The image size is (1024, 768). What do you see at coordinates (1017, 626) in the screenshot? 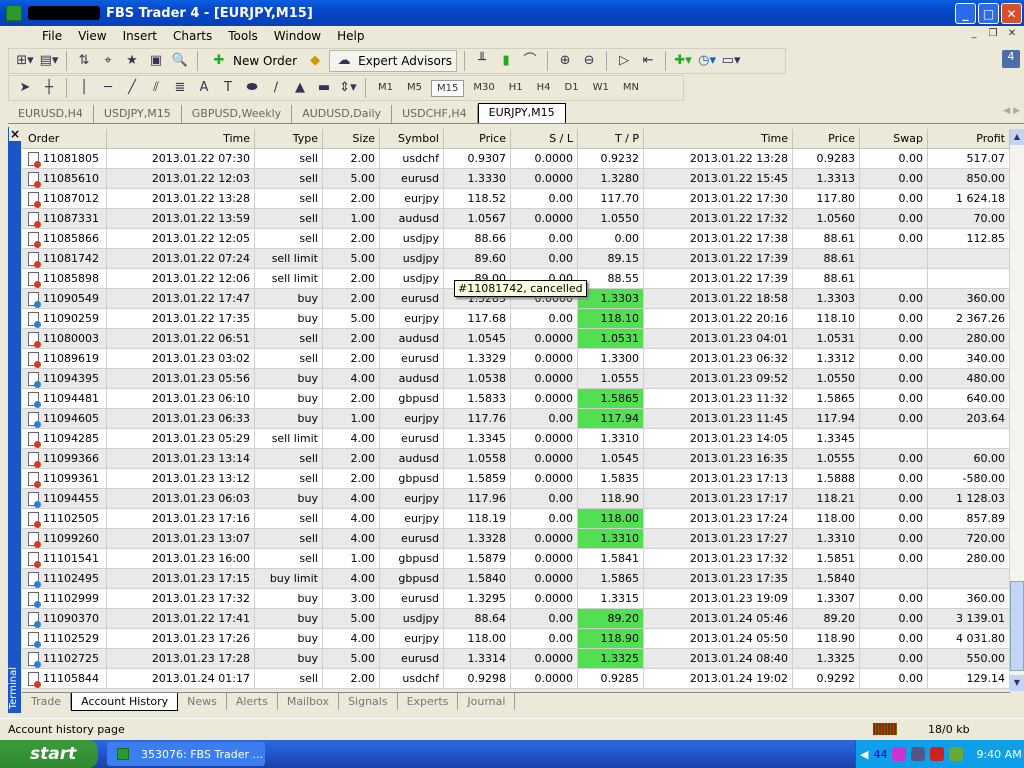
I see `scroll-thumb` at bounding box center [1017, 626].